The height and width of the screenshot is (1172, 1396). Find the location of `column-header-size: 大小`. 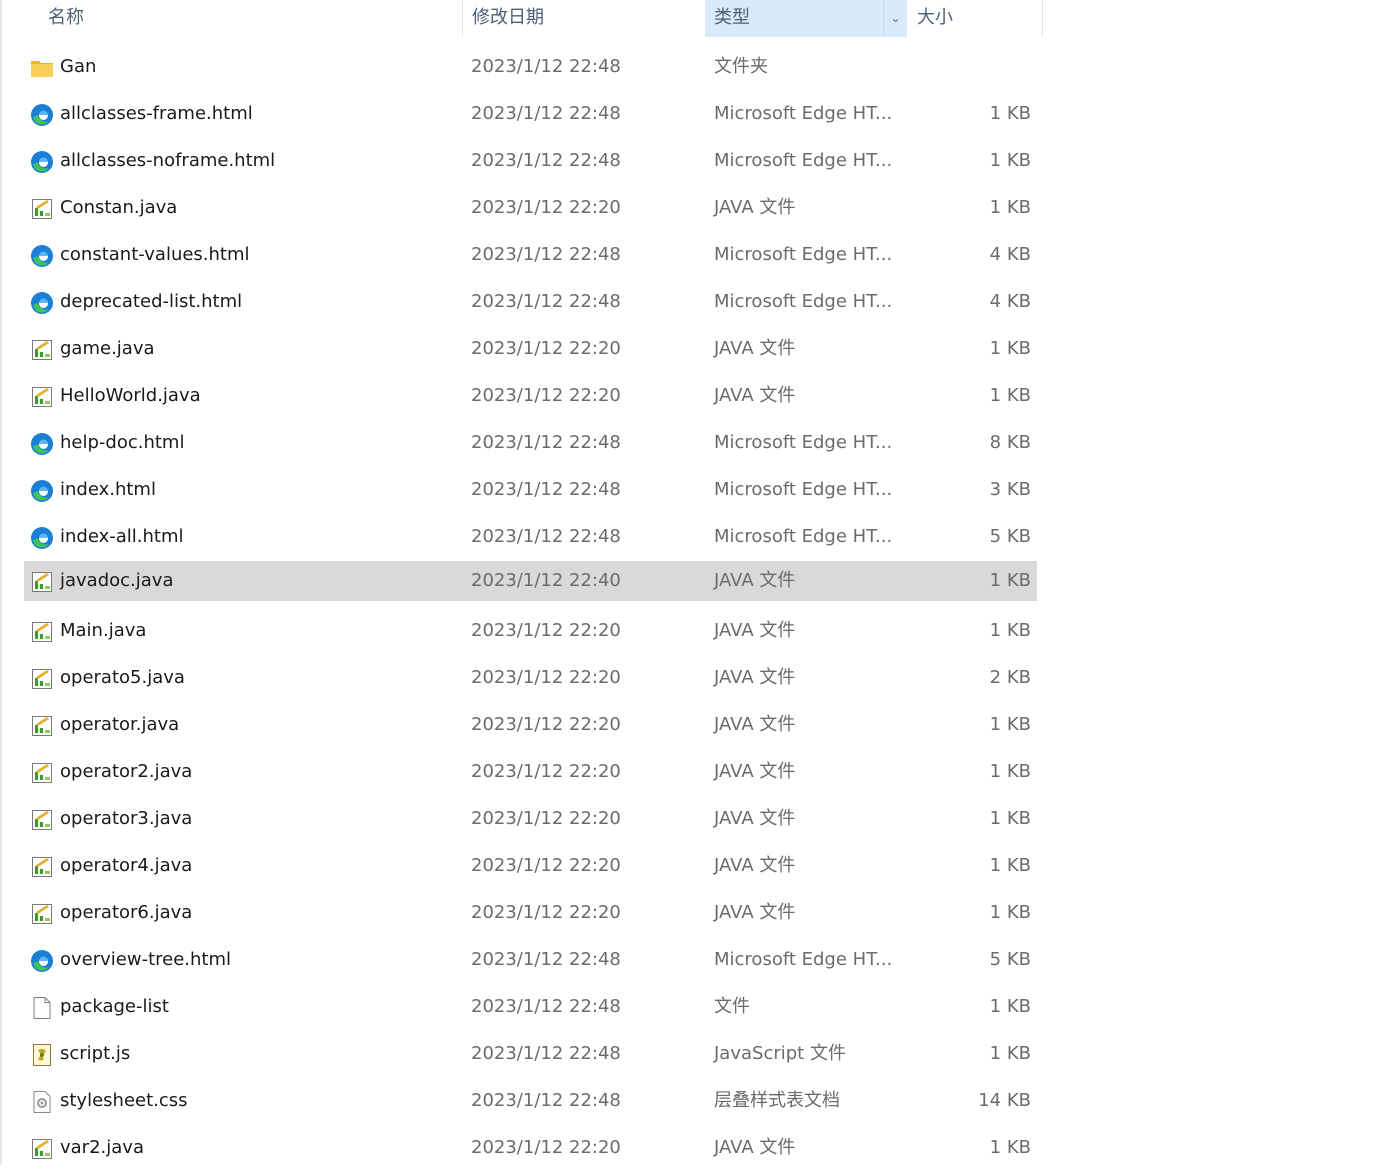

column-header-size: 大小 is located at coordinates (975, 18).